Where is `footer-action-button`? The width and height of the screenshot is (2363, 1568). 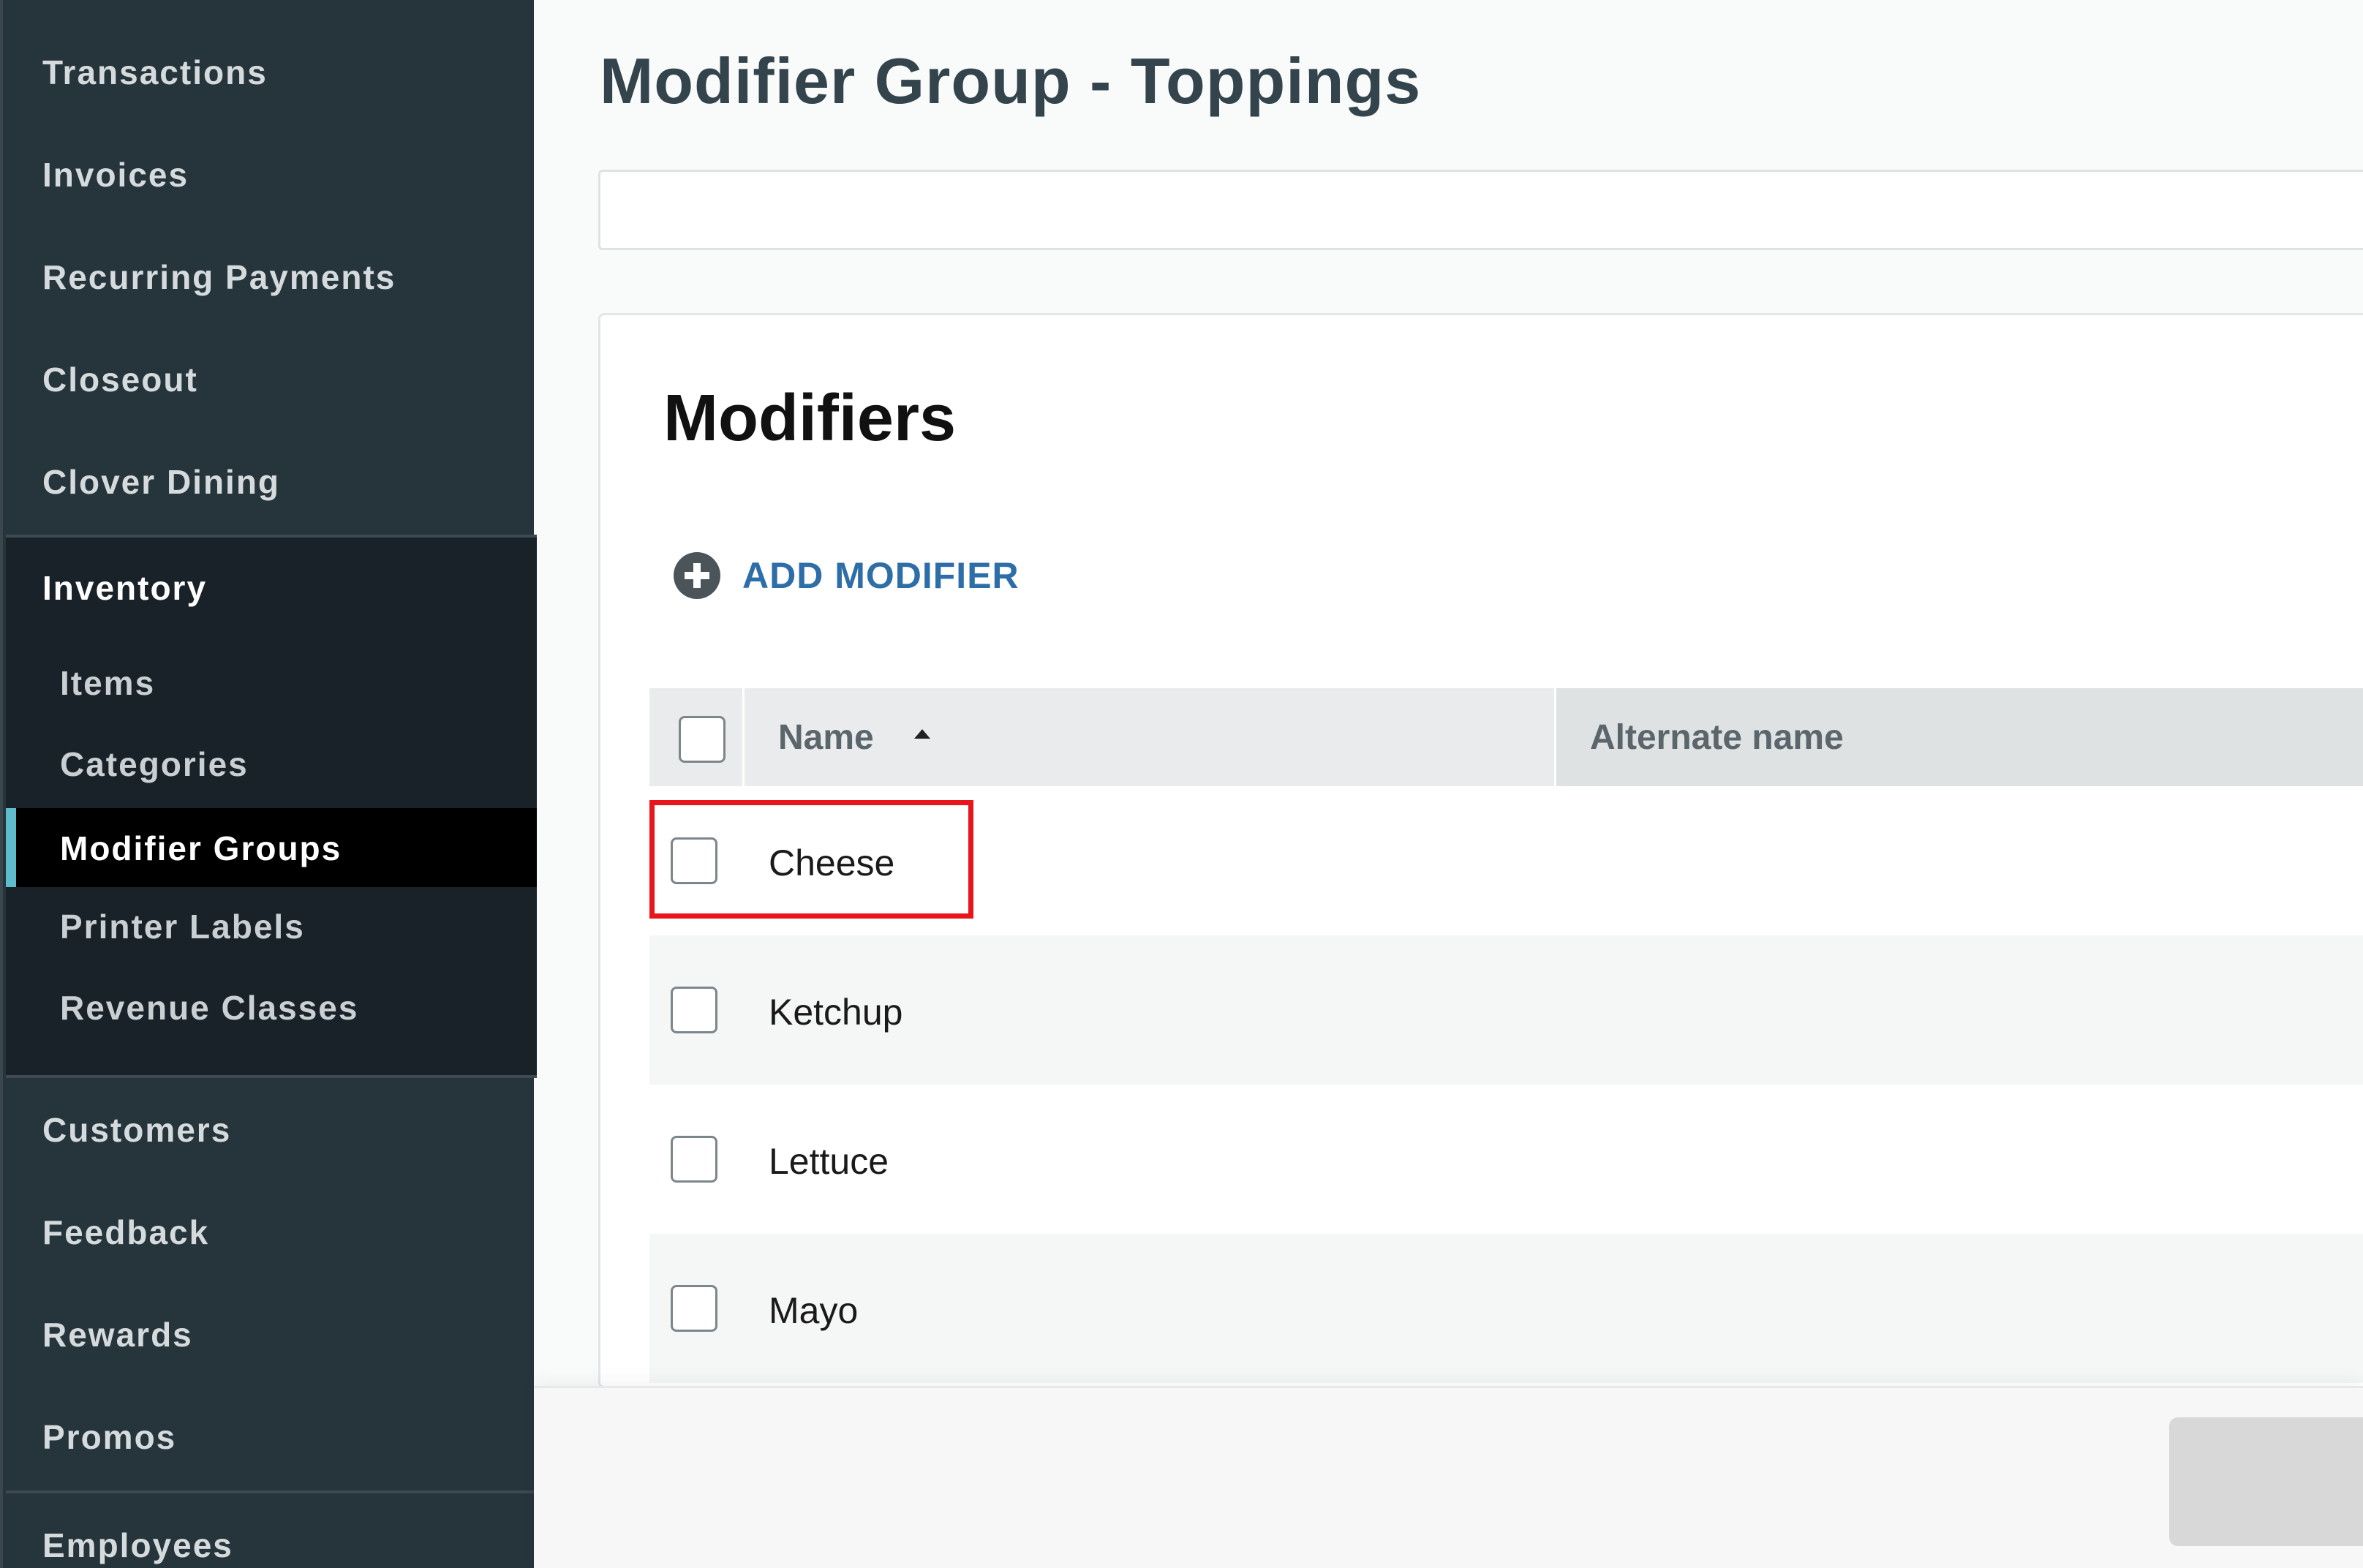 footer-action-button is located at coordinates (2266, 1481).